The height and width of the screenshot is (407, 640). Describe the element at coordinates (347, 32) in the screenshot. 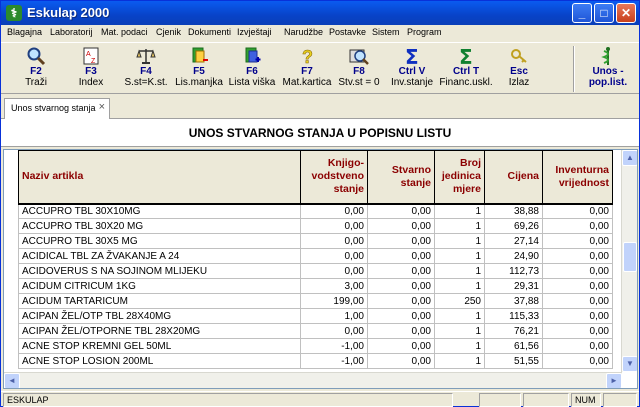

I see `menu-postavke: Postavke` at that location.